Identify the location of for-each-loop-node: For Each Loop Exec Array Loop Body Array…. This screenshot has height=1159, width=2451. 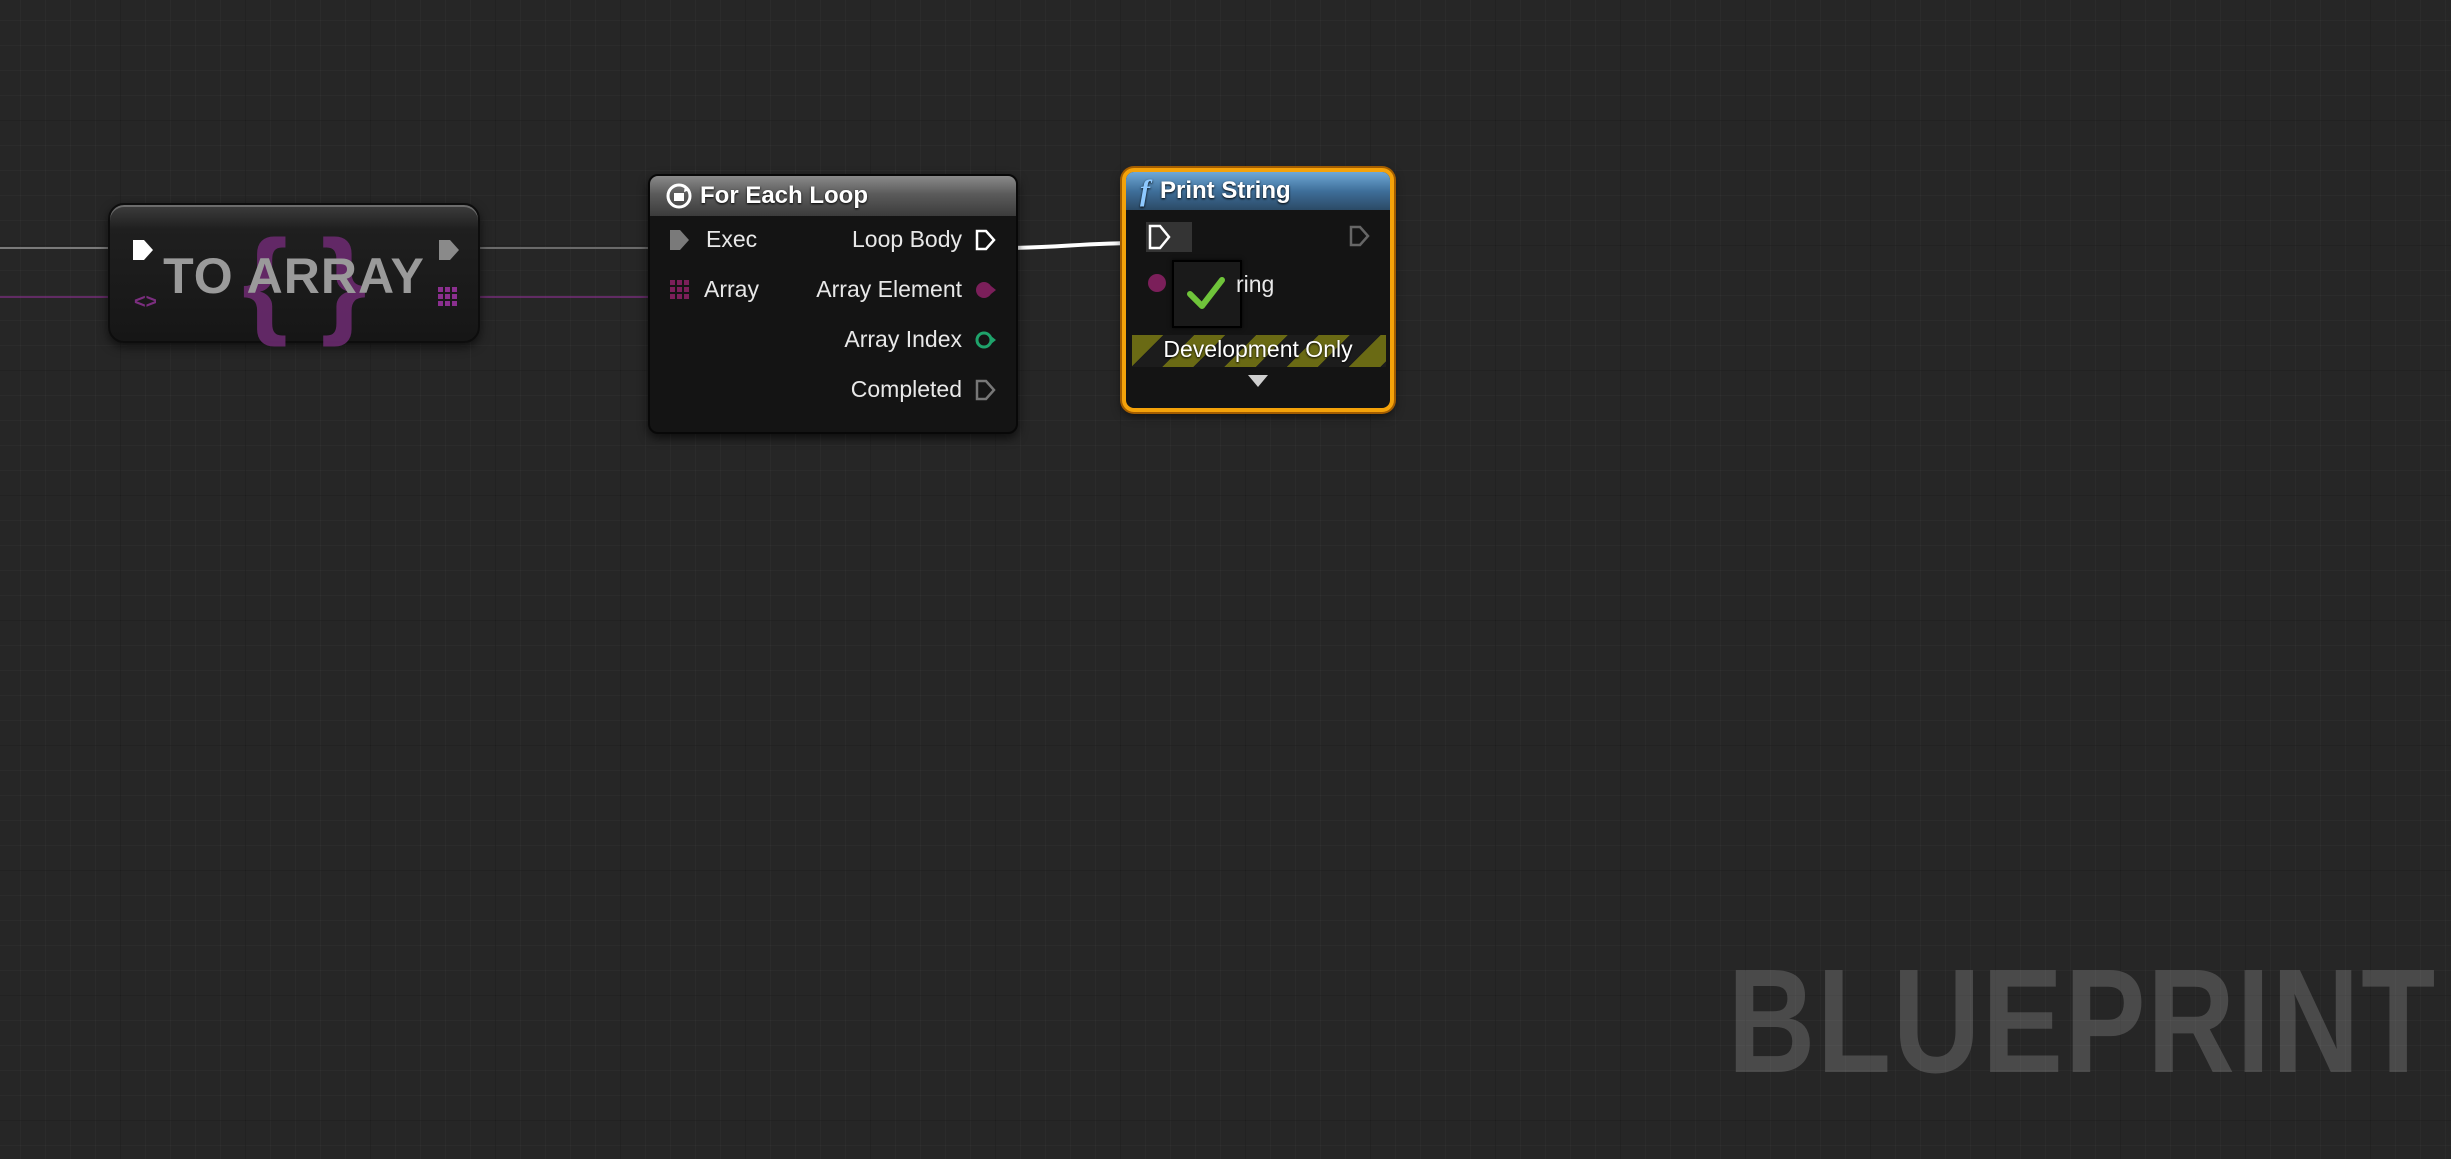
(833, 304).